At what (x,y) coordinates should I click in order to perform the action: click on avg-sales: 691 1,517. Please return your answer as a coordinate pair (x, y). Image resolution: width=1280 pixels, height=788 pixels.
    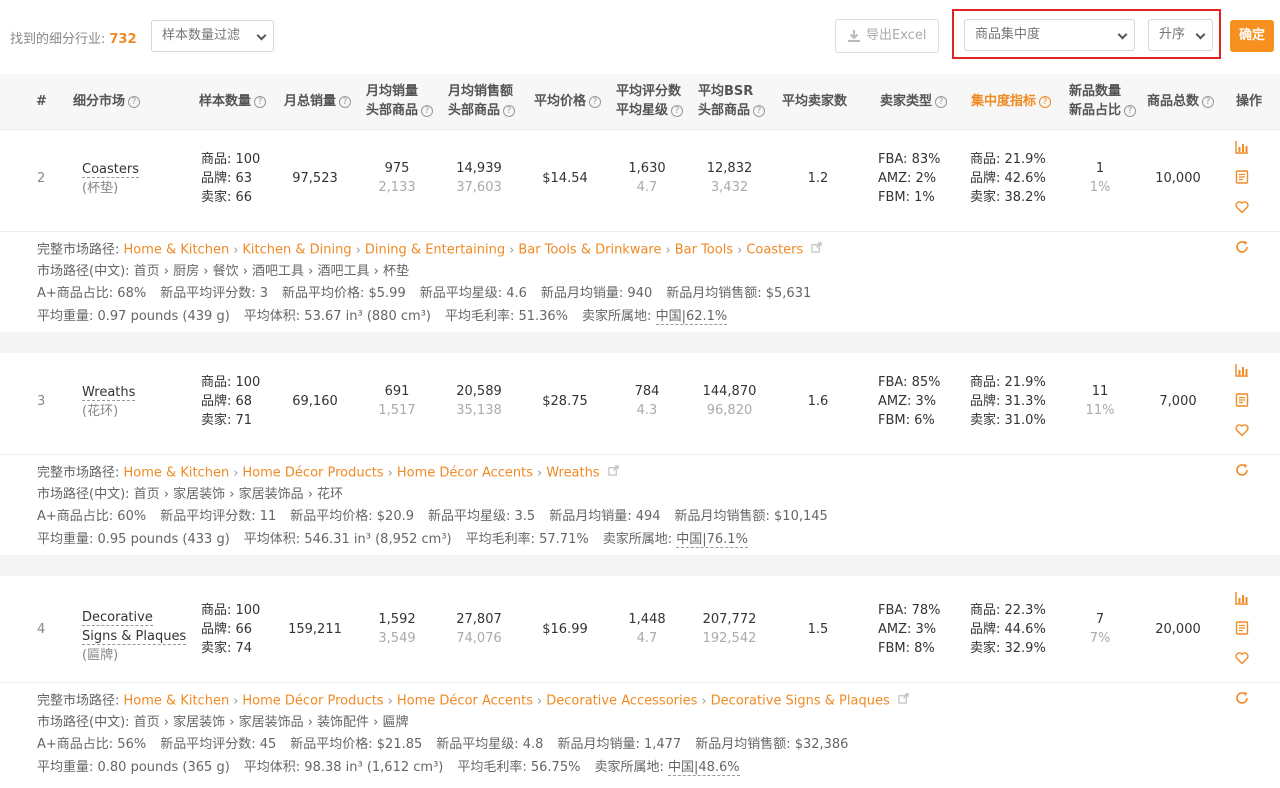
    Looking at the image, I should click on (397, 401).